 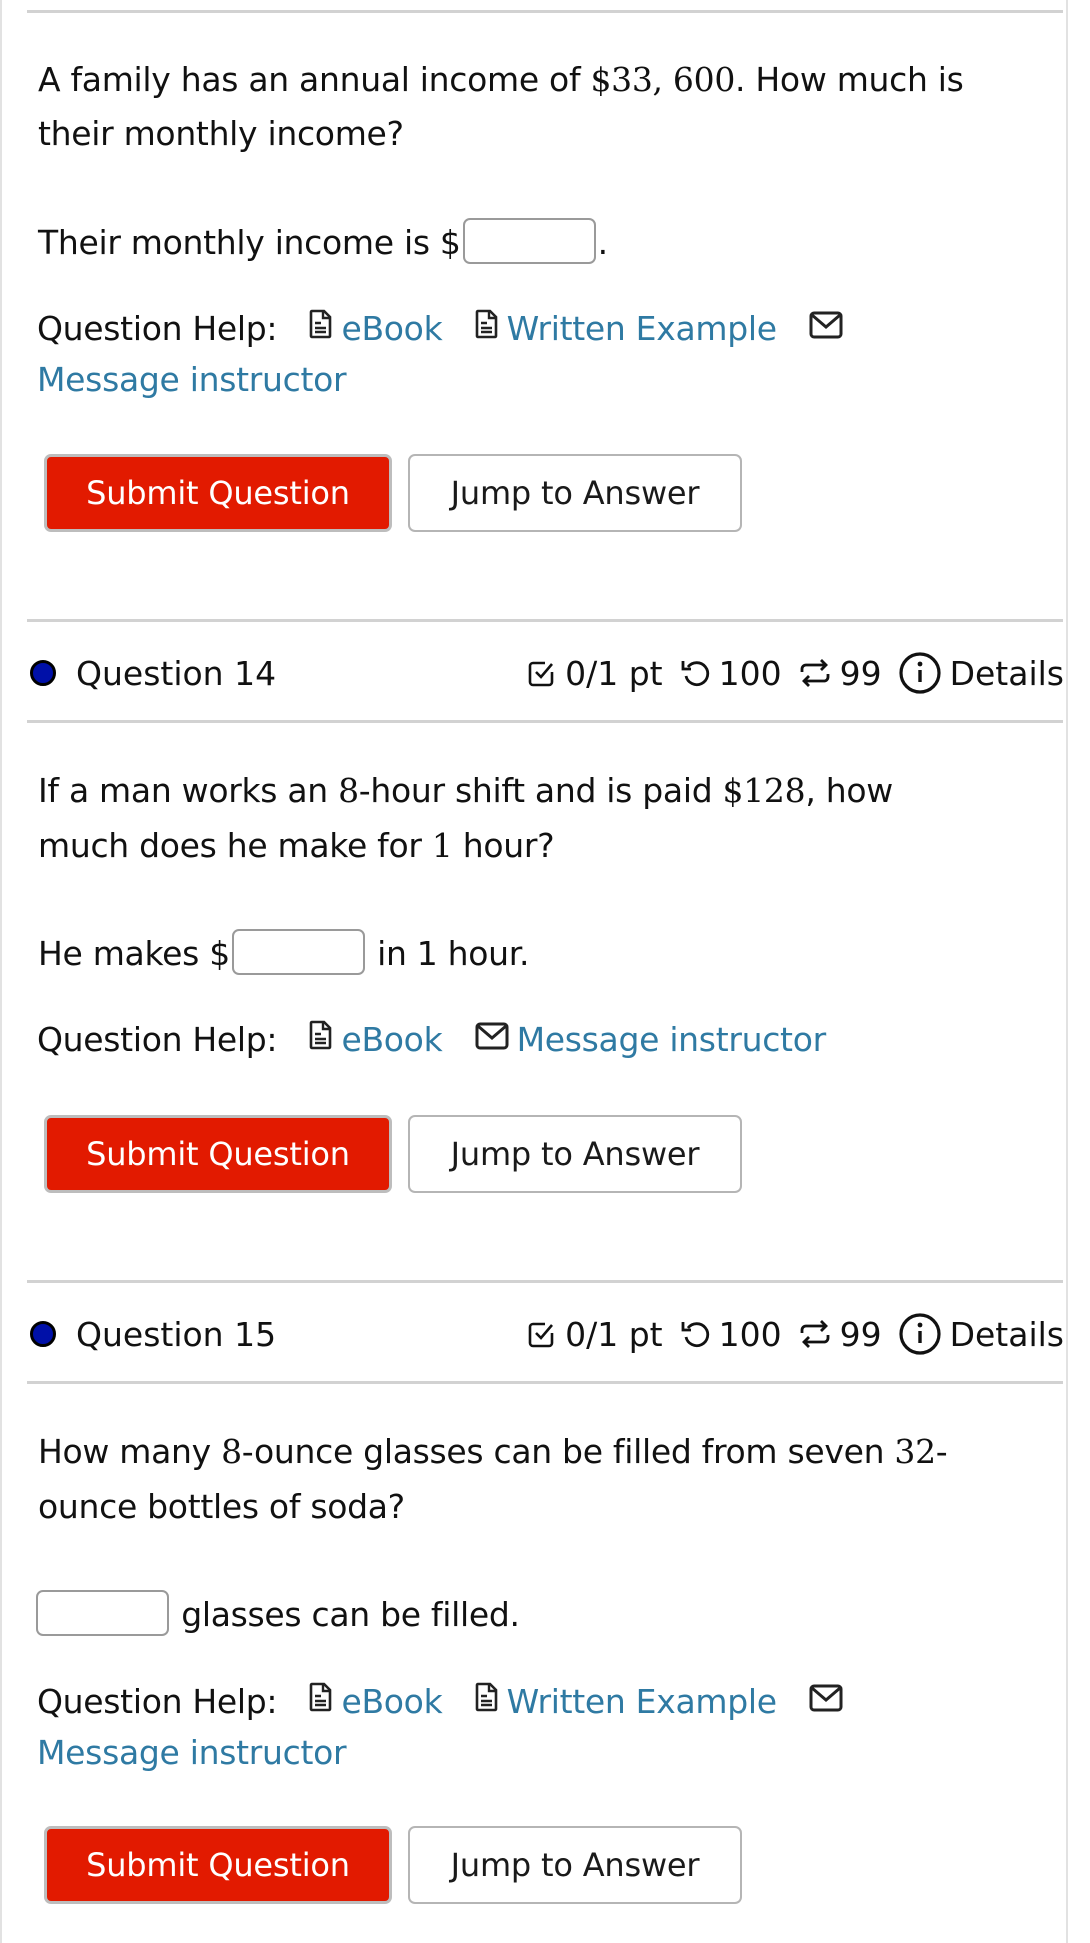 I want to click on answer-row: He makes $ in 1 hour., so click(x=284, y=954).